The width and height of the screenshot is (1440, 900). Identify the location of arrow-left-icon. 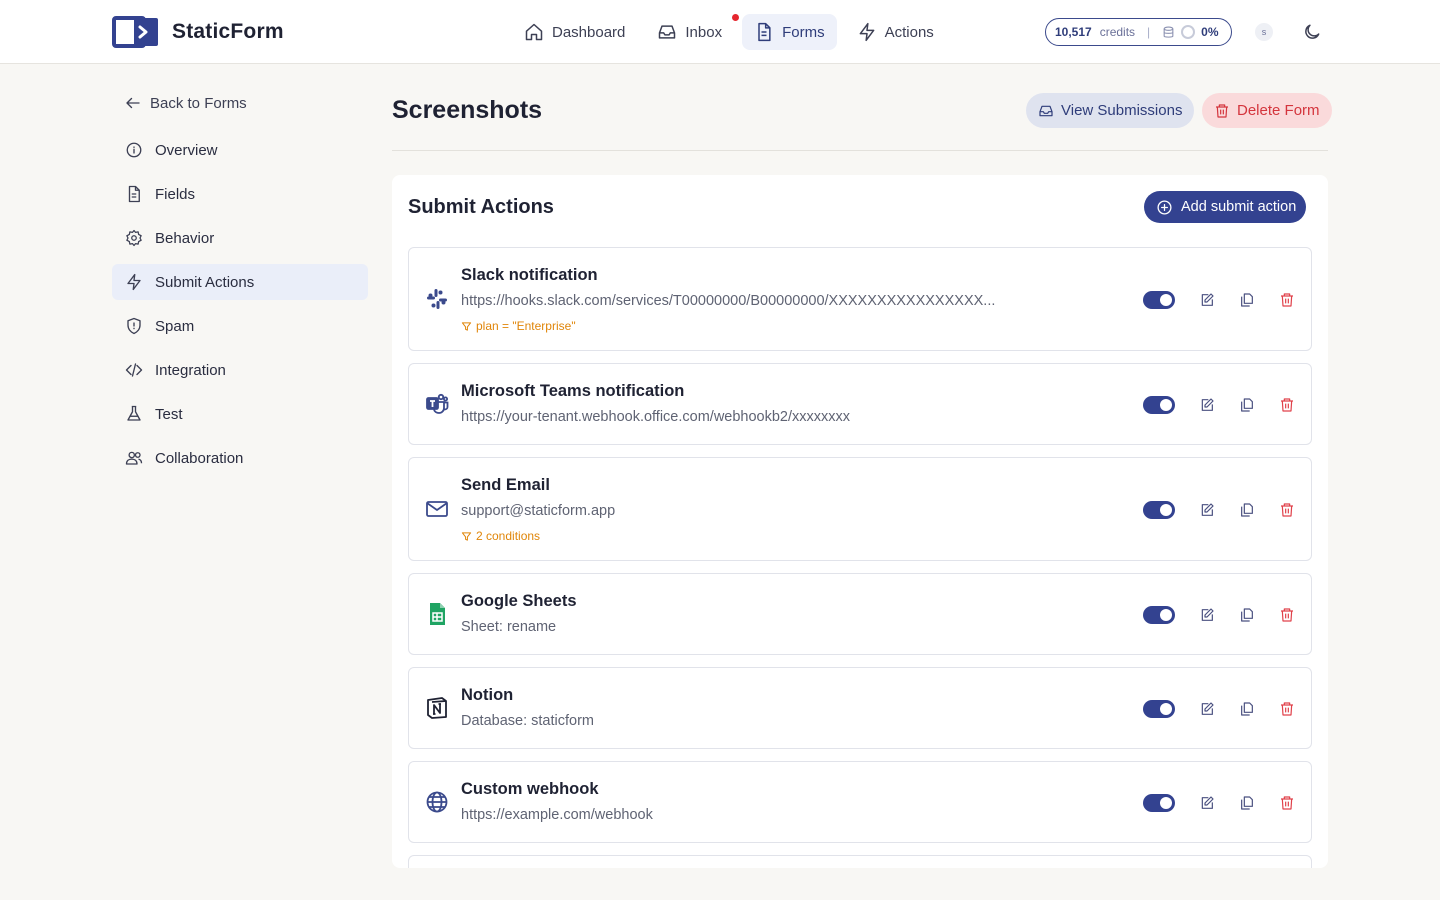
(133, 103).